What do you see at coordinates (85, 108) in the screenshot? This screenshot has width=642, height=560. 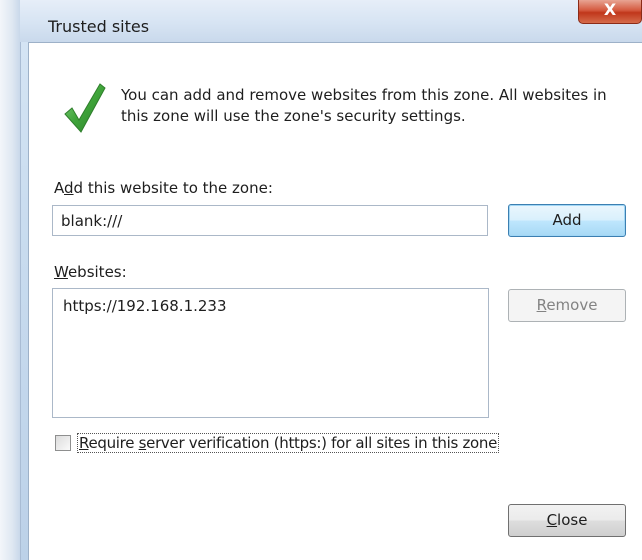 I see `green-checkmark-icon` at bounding box center [85, 108].